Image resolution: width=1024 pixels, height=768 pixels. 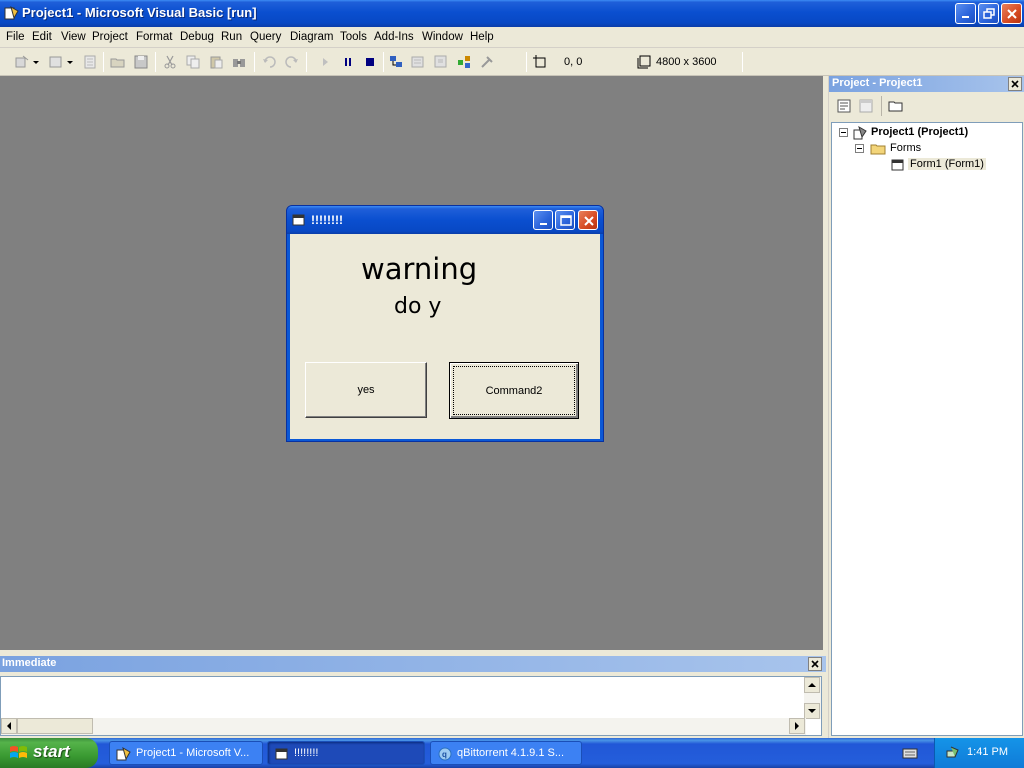 I want to click on project-explorer-close-button, so click(x=1015, y=84).